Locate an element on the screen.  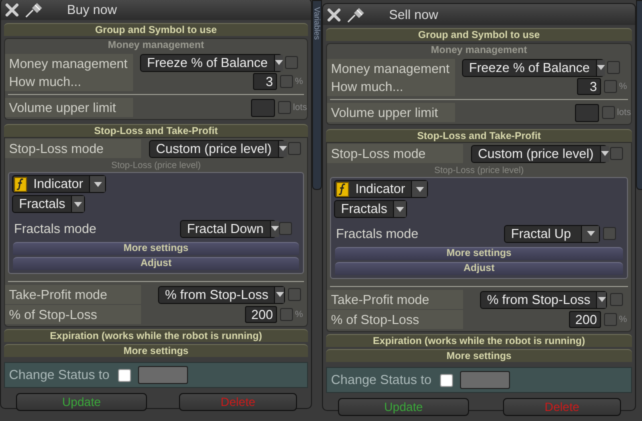
dropdown: Fractal Up is located at coordinates (552, 233).